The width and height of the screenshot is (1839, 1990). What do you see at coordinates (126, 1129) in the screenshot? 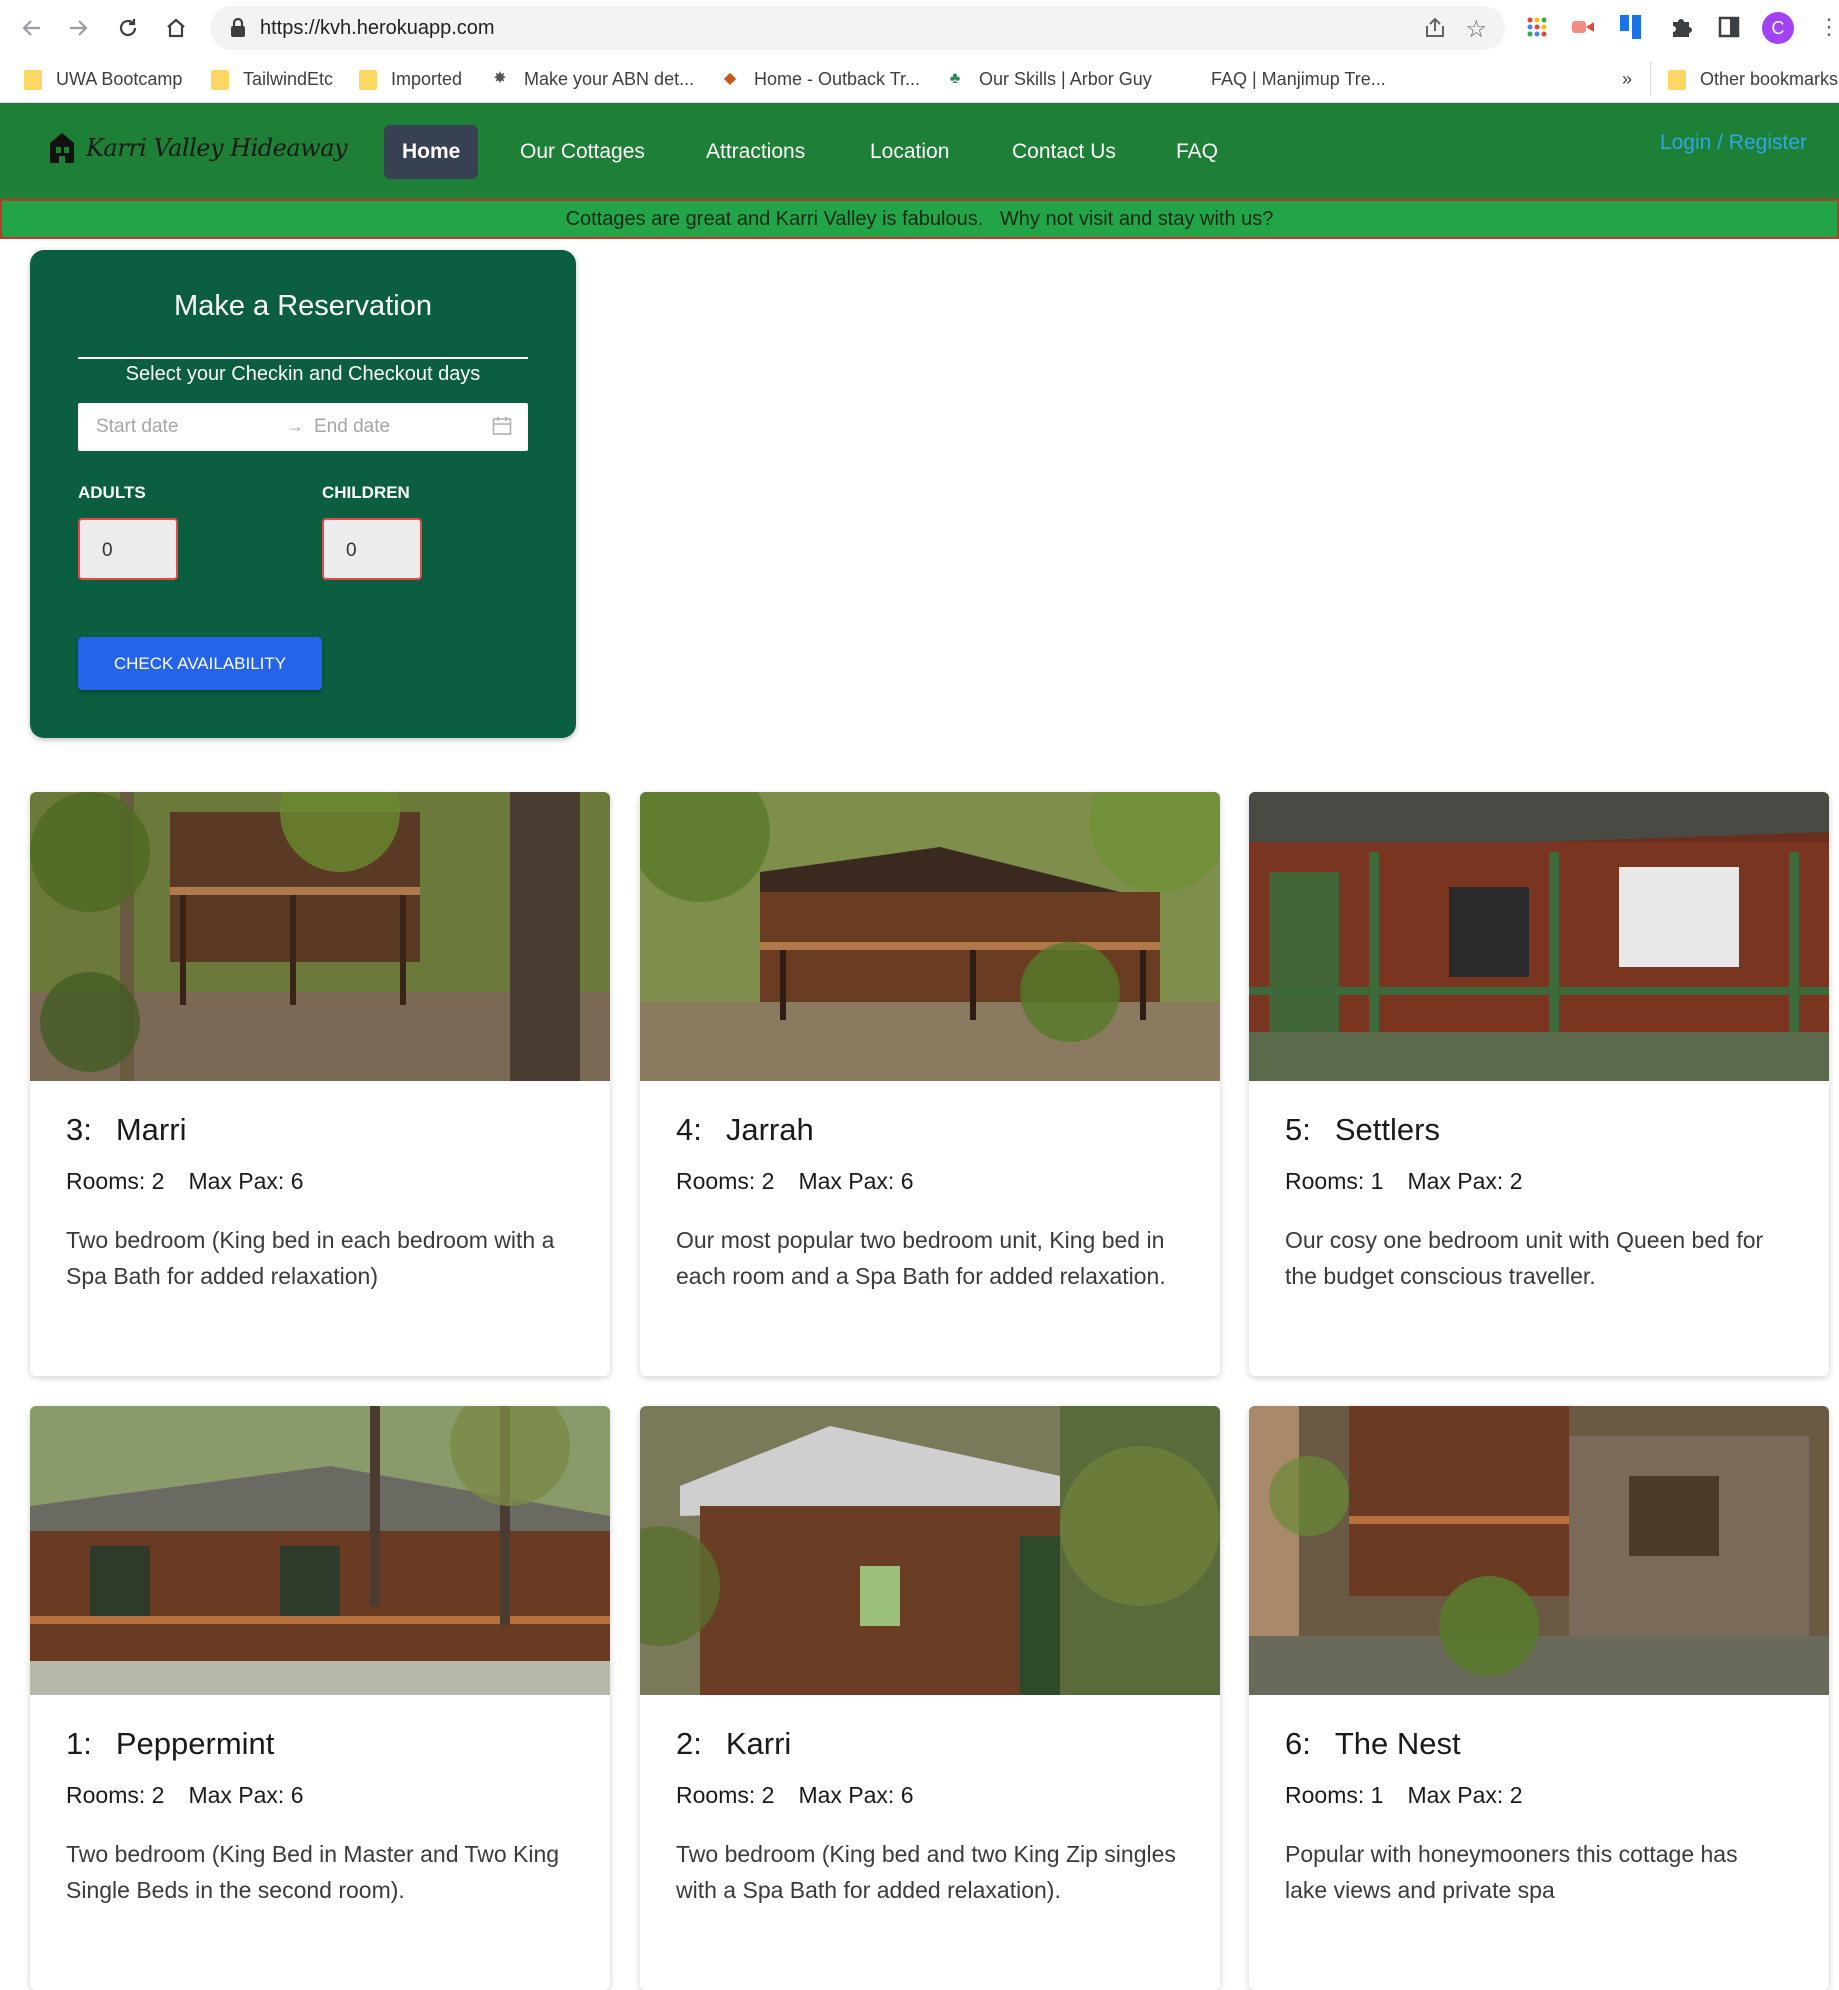
I see `cottage-title: 3: Marri` at bounding box center [126, 1129].